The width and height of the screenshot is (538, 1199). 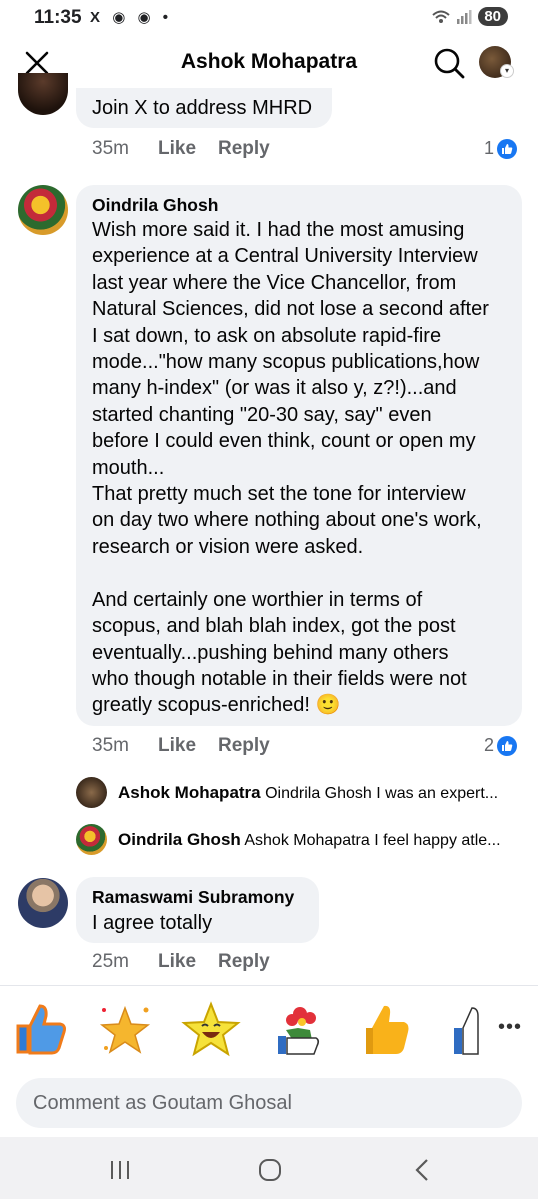 I want to click on search-icon, so click(x=449, y=63).